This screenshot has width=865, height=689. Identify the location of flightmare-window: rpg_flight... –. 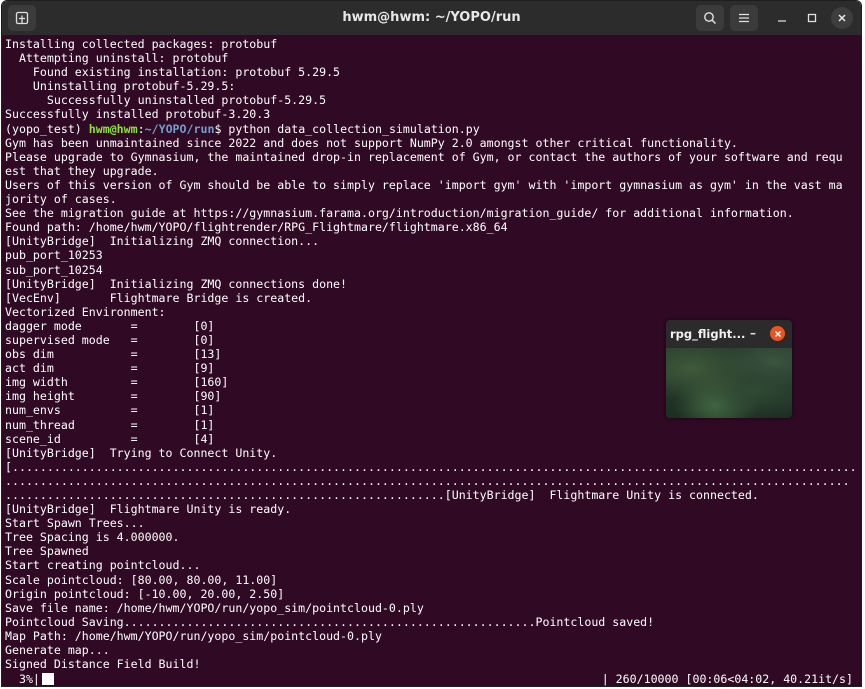
(729, 369).